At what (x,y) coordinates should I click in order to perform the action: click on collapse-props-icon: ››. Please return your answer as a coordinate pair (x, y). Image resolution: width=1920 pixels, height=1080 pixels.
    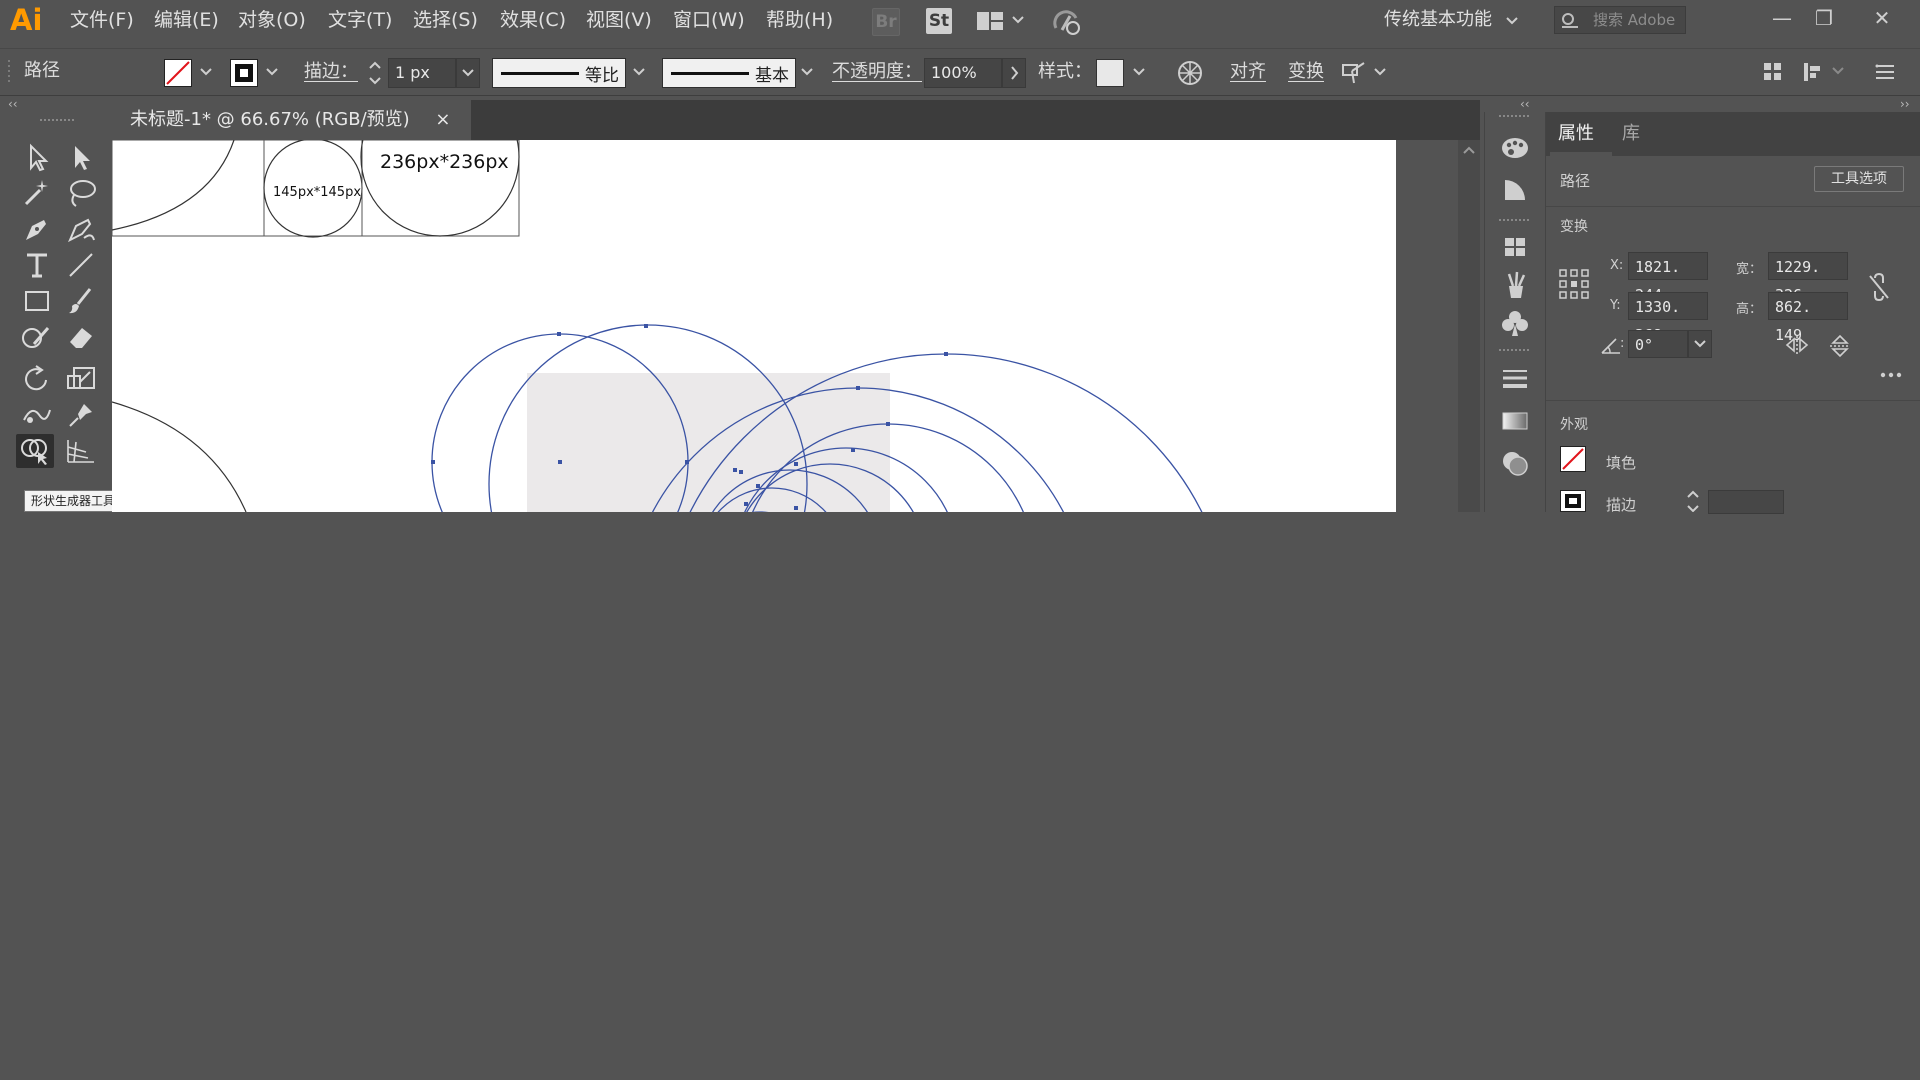
    Looking at the image, I should click on (1908, 104).